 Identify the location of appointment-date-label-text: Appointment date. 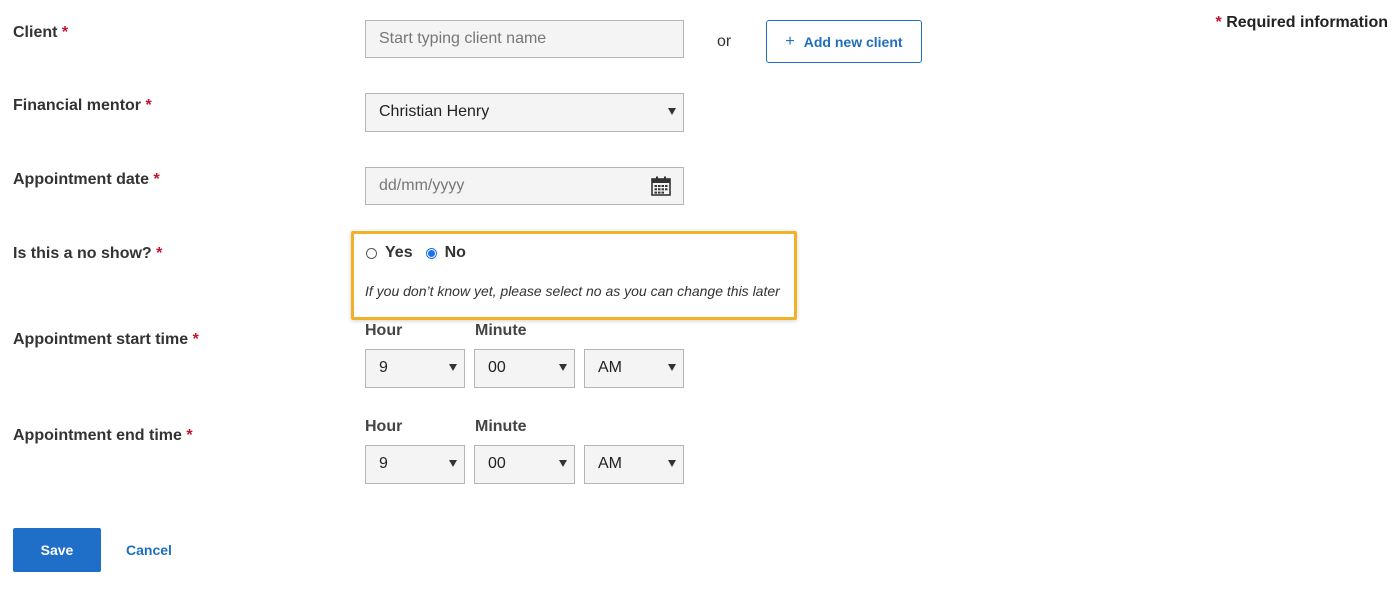
(81, 179).